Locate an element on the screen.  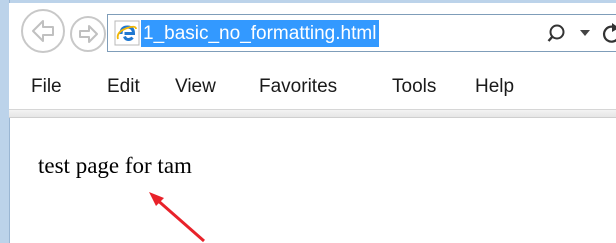
chevron-down-icon is located at coordinates (585, 33).